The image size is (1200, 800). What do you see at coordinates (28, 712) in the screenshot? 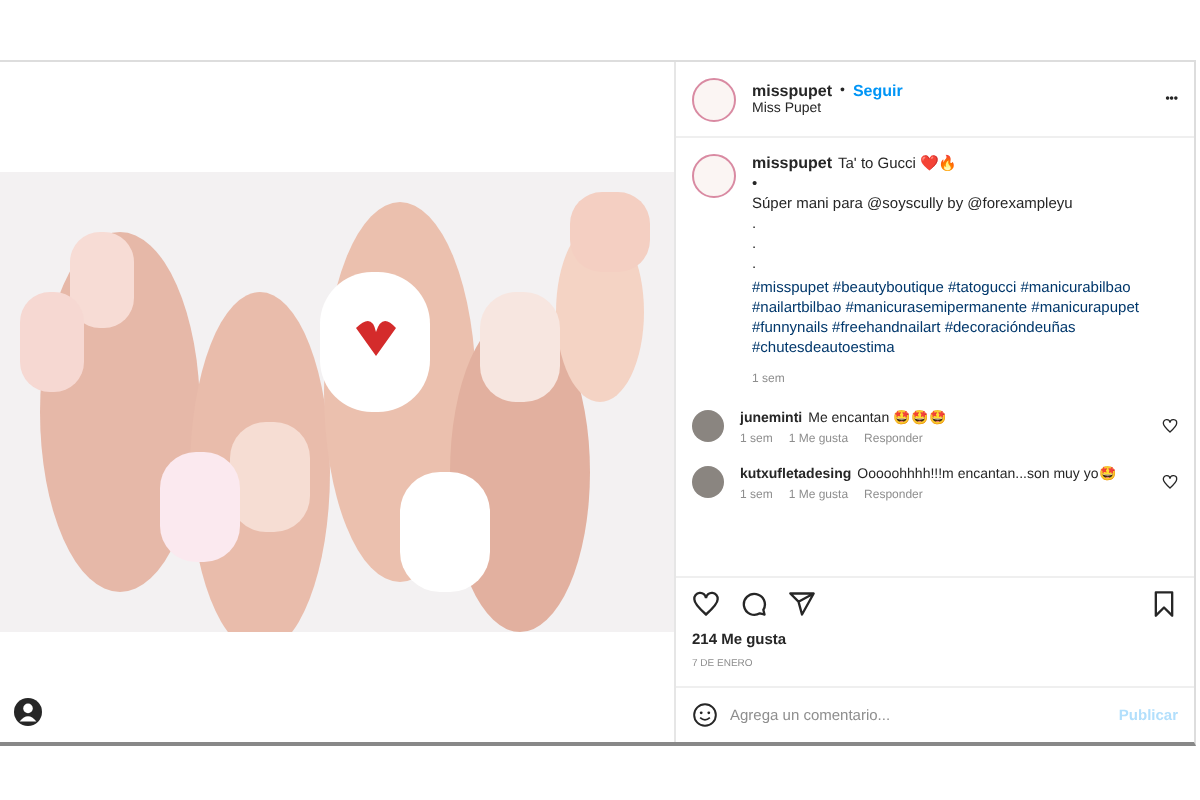
I see `user-tag-icon` at bounding box center [28, 712].